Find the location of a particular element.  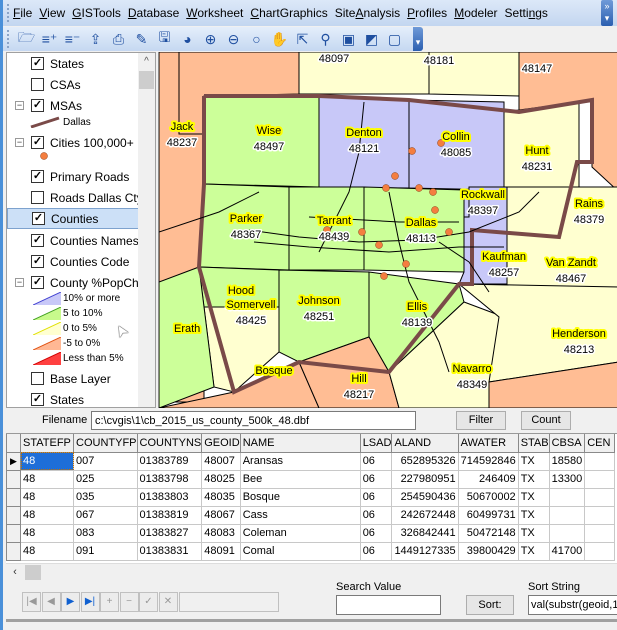

menu-modeler: Modeler is located at coordinates (475, 13).